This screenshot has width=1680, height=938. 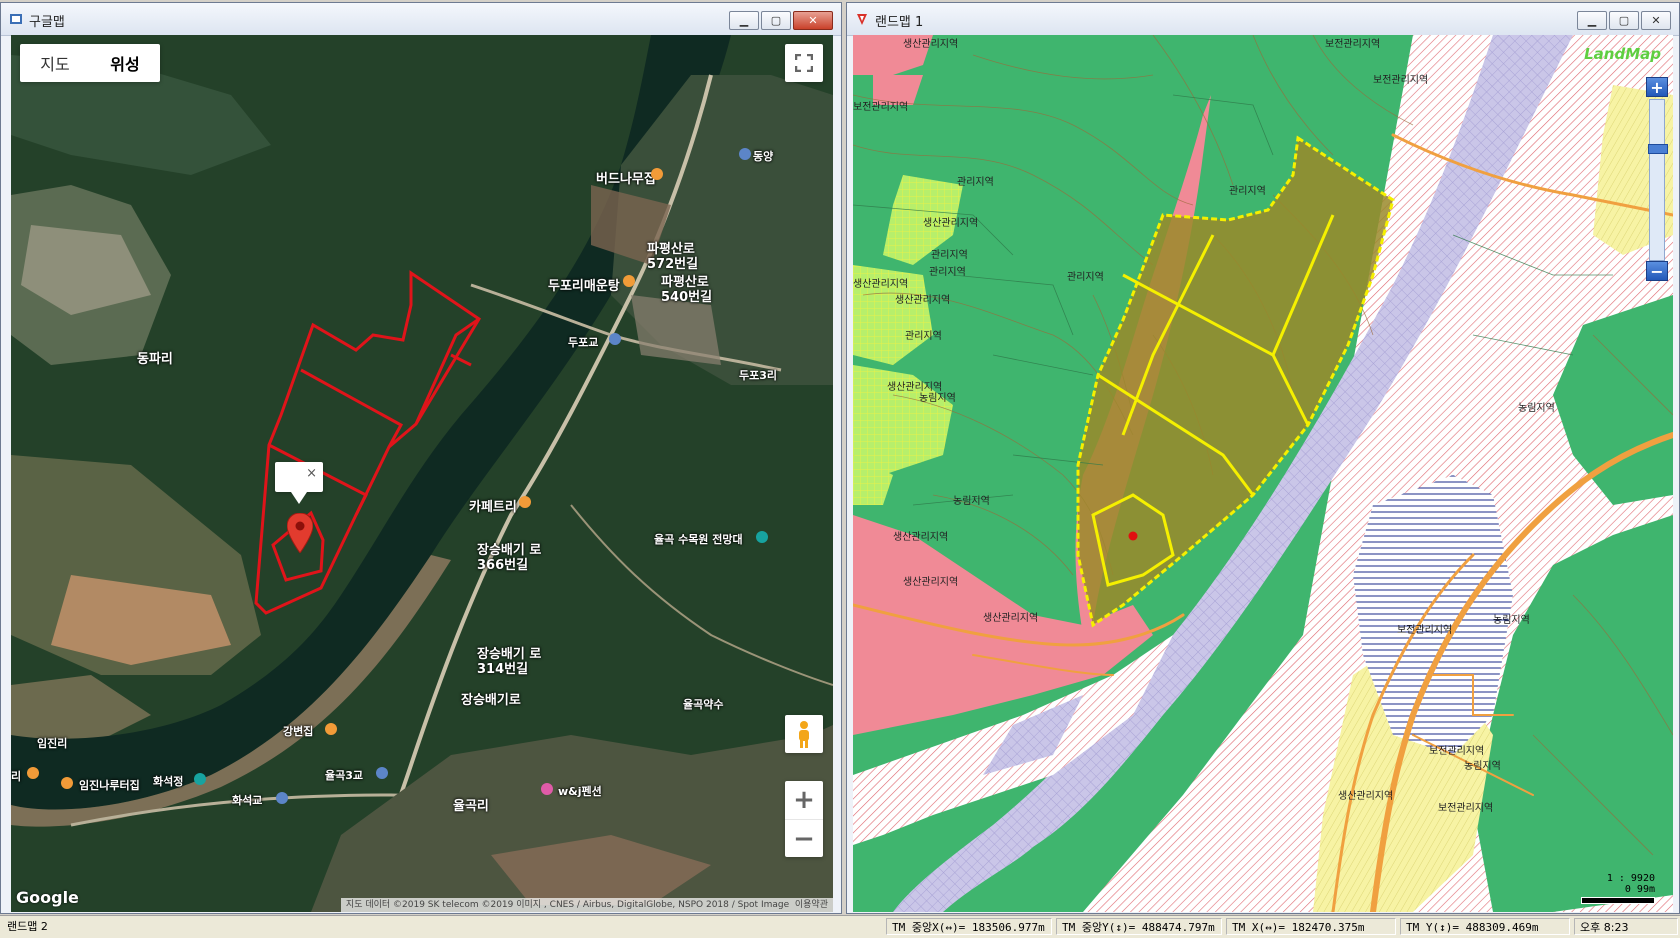 I want to click on street-view-button, so click(x=804, y=734).